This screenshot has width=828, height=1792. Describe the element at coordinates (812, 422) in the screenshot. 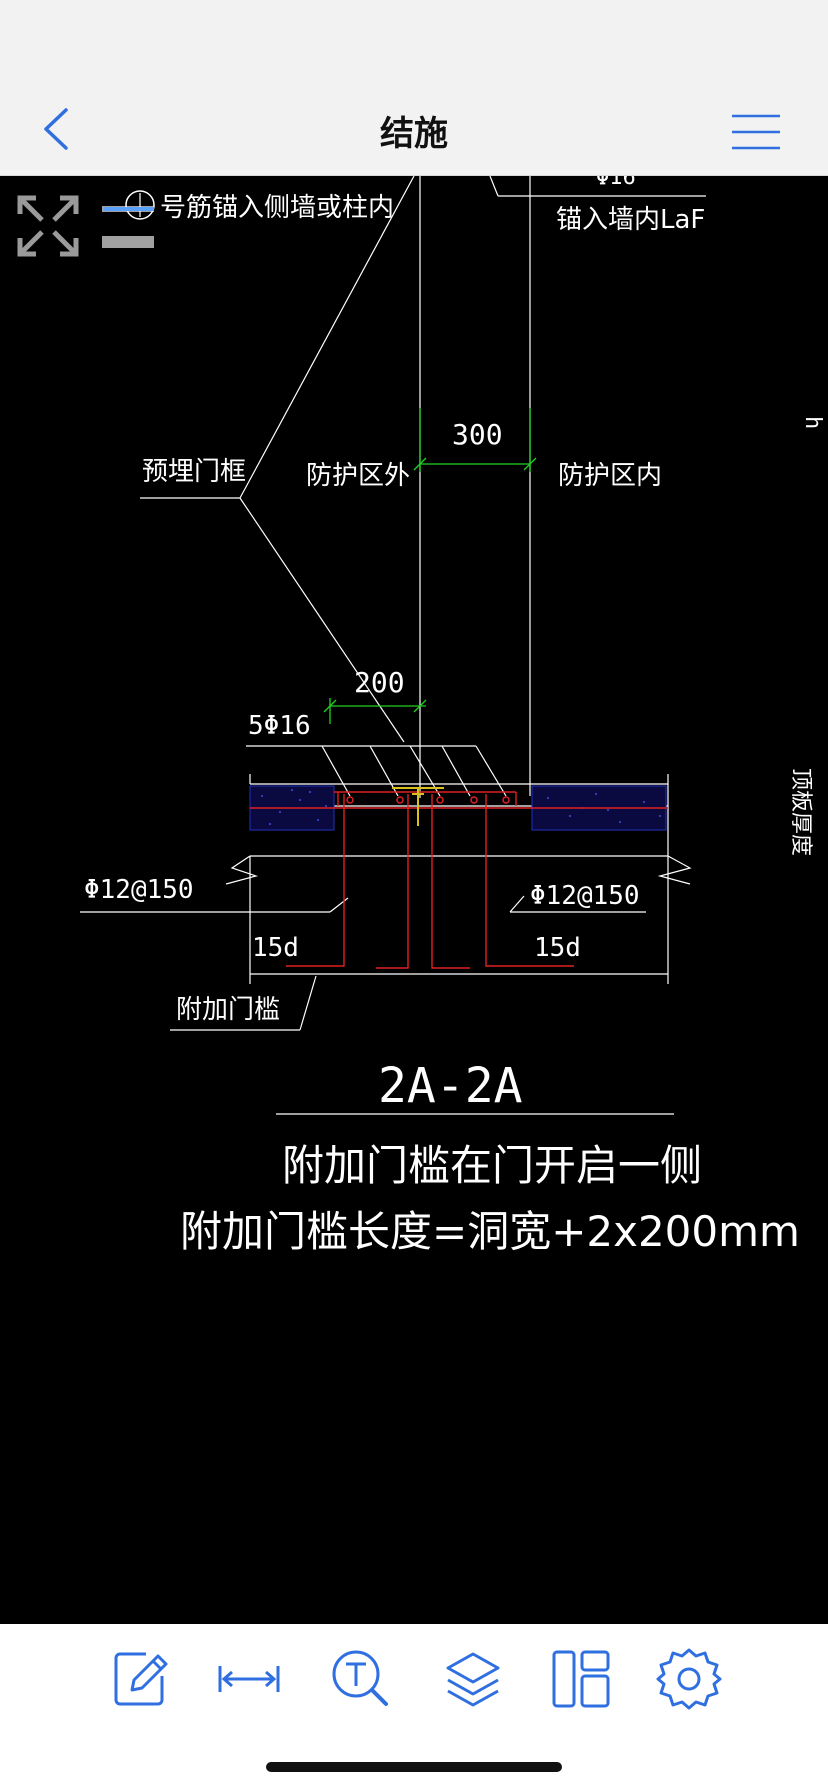

I see `side-h: h` at that location.